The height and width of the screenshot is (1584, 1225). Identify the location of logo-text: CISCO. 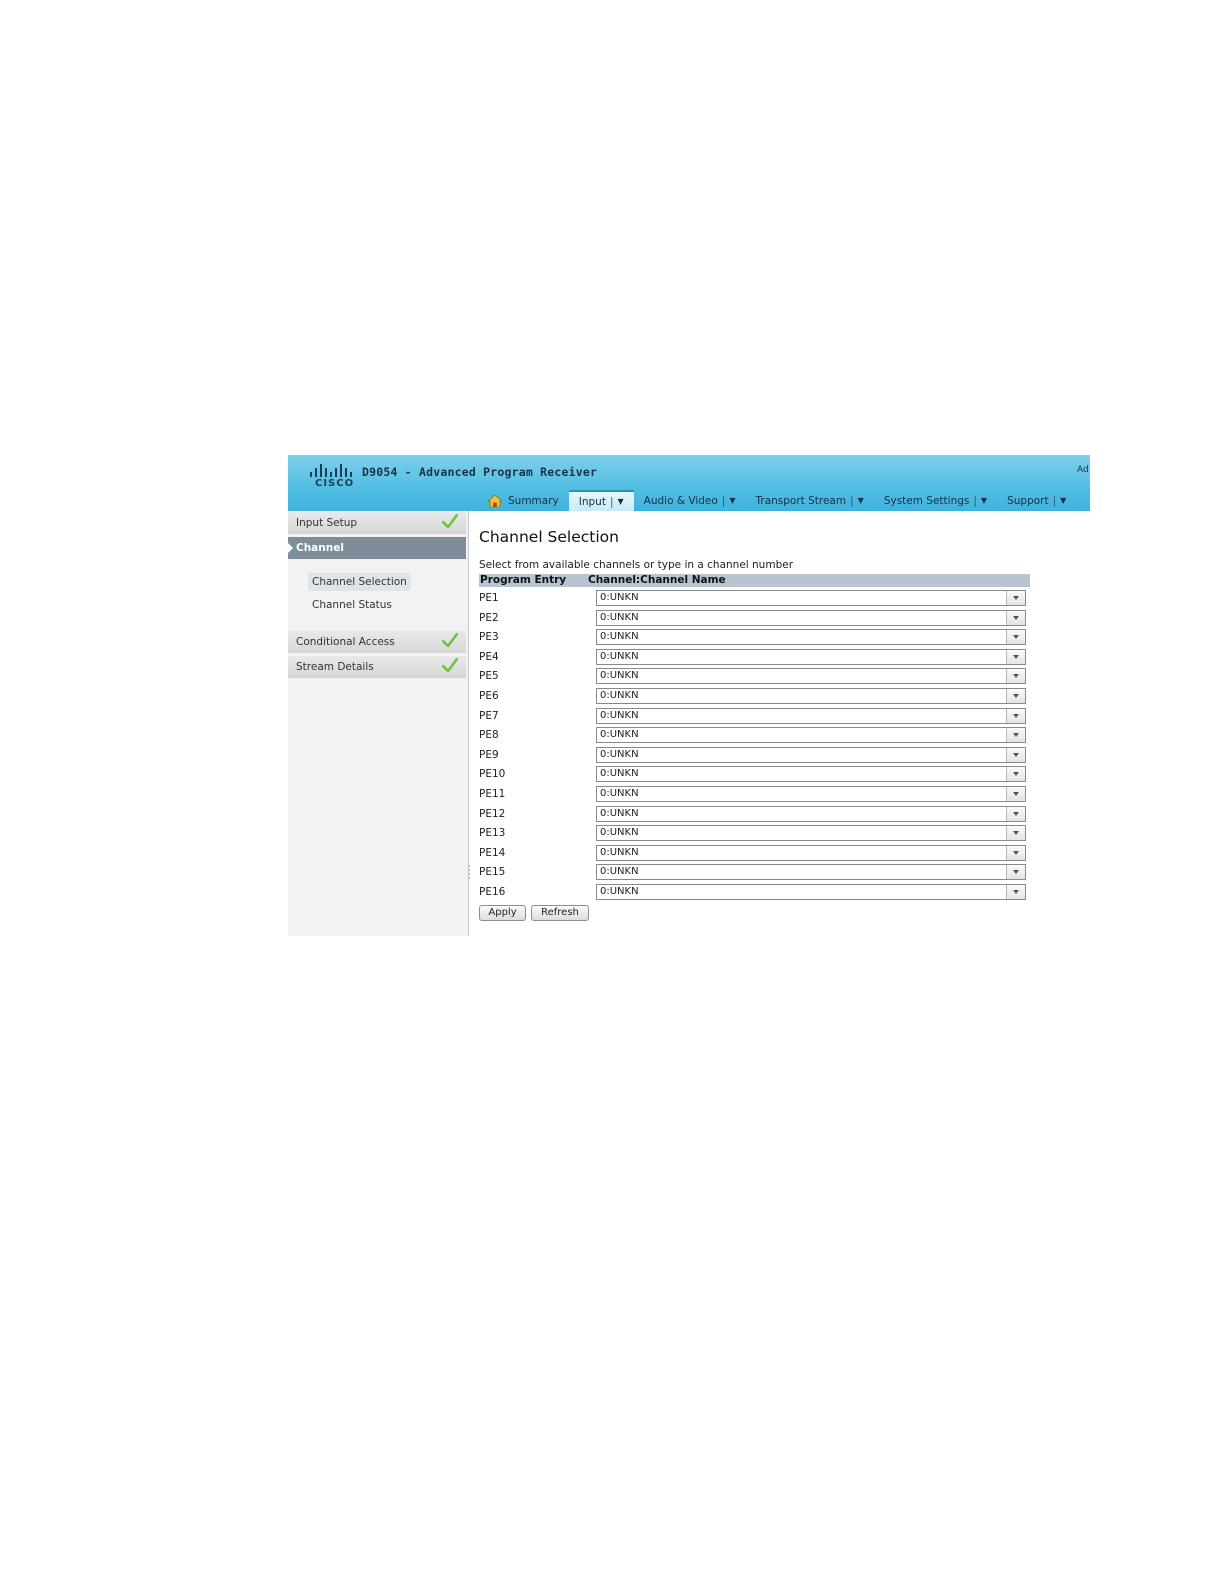
(335, 483).